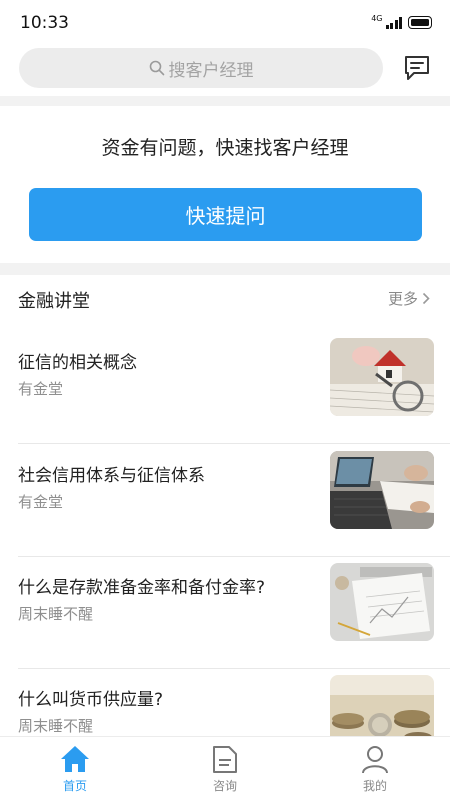 The image size is (450, 801). Describe the element at coordinates (225, 22) in the screenshot. I see `status-bar: 10:33 4G` at that location.